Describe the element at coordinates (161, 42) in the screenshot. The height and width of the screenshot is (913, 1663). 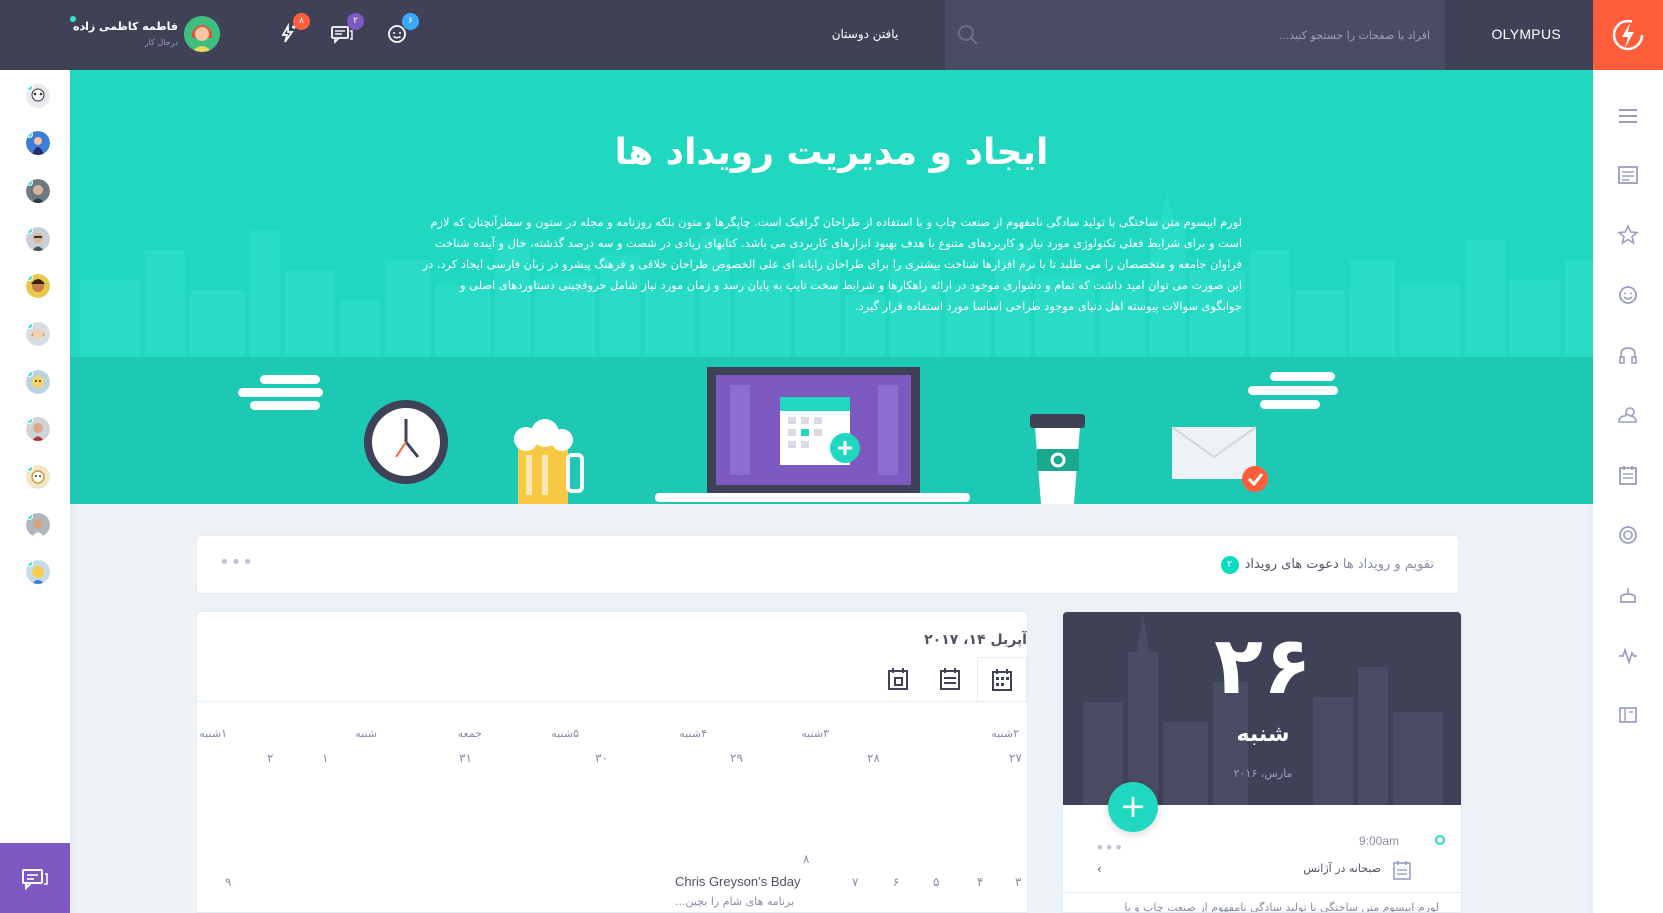
I see `user-status: درحال کار` at that location.